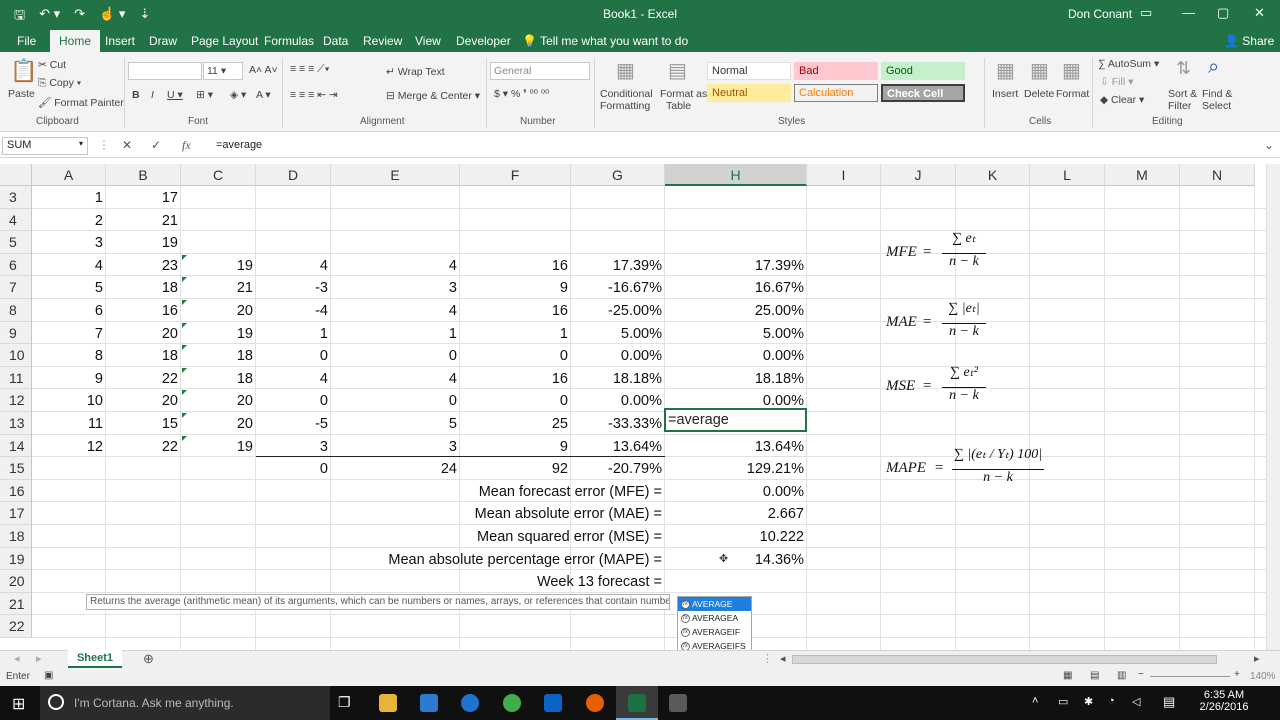  I want to click on minimize-icon: —, so click(1188, 12).